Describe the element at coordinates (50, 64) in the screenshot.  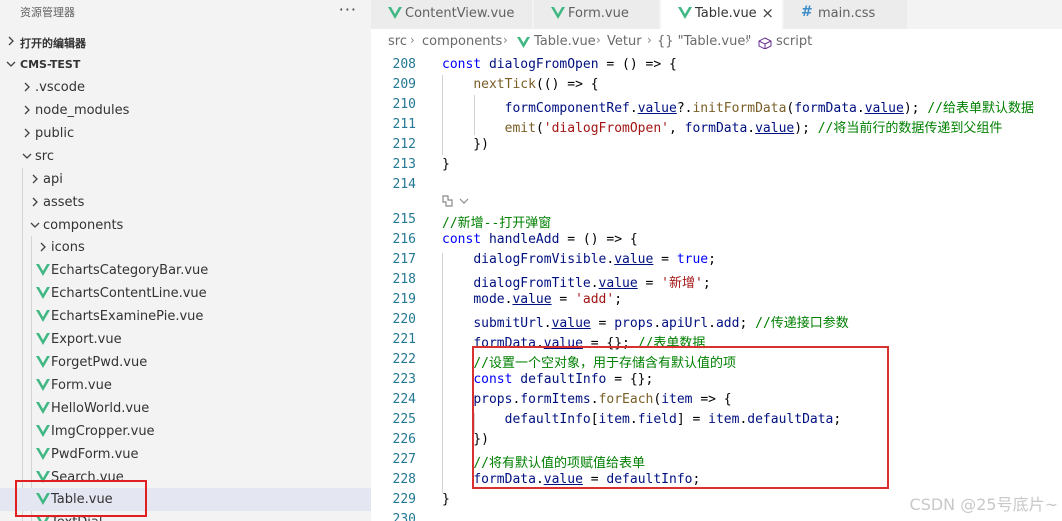
I see `section-label: CMS-TEST` at that location.